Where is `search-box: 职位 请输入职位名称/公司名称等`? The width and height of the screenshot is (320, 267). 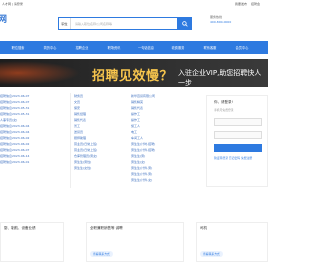
search-box: 职位 请输入职位名称/公司名称等 is located at coordinates (118, 23).